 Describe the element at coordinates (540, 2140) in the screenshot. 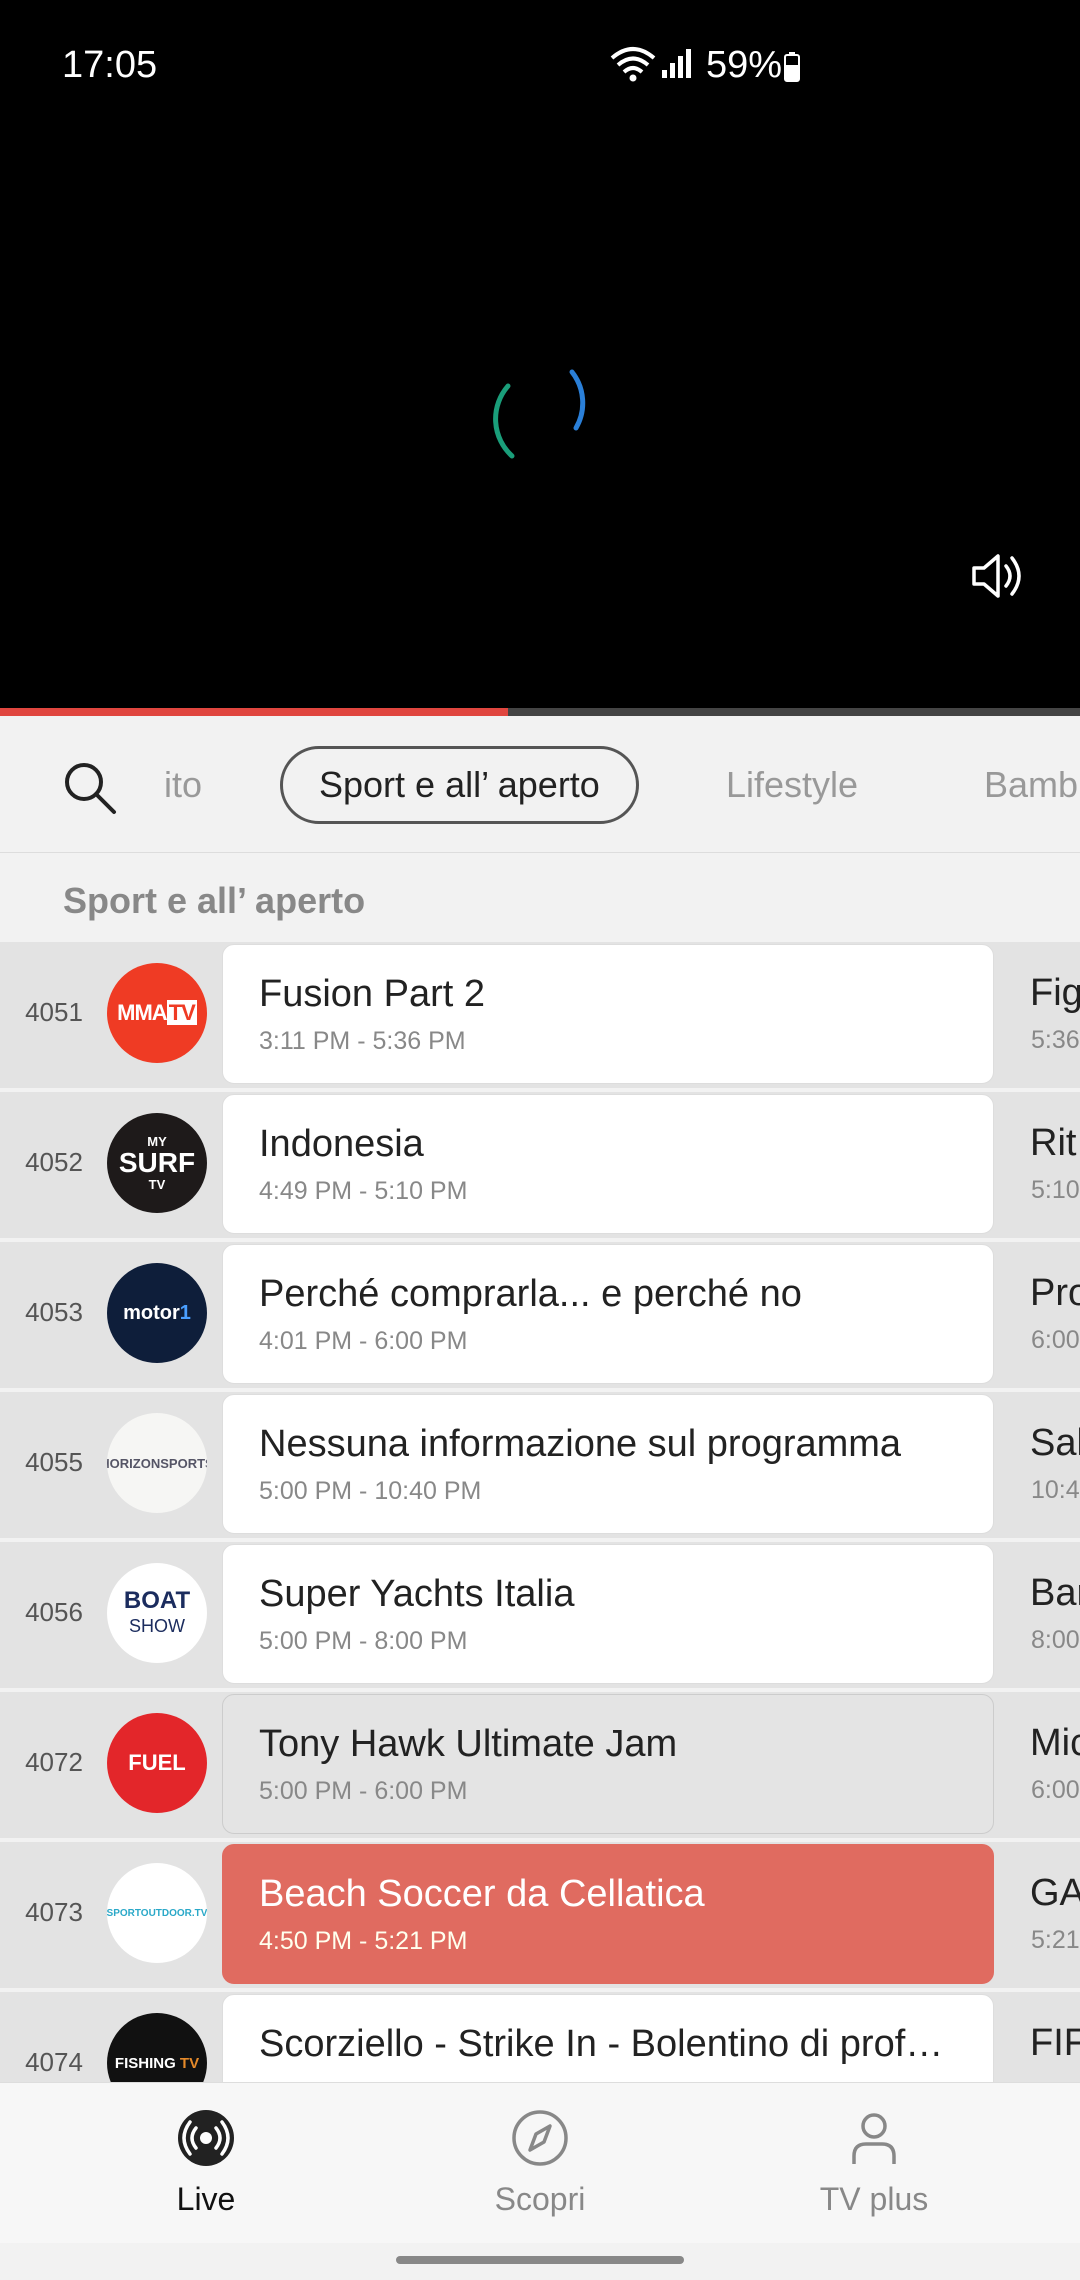

I see `compass-icon` at that location.